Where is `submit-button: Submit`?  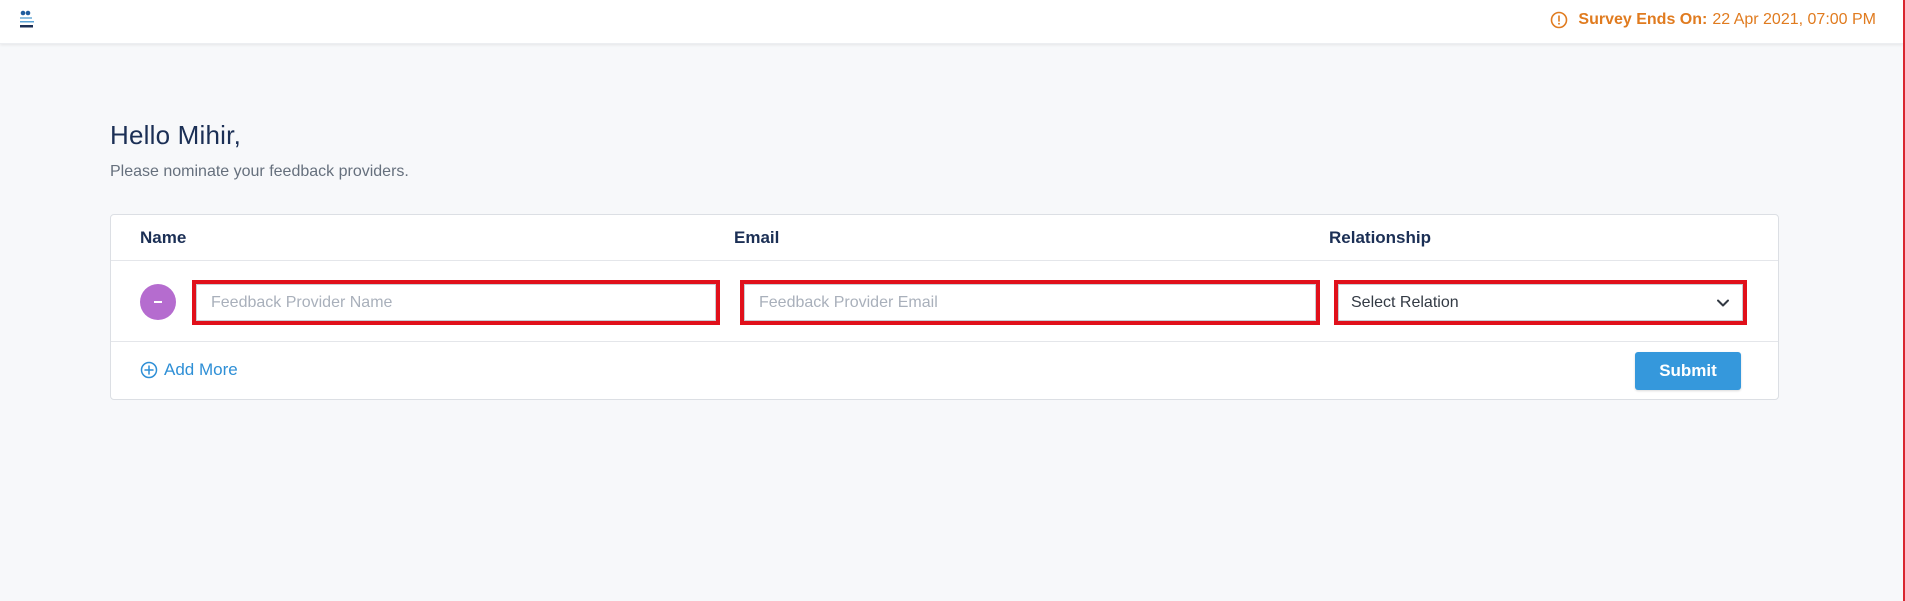
submit-button: Submit is located at coordinates (1688, 371).